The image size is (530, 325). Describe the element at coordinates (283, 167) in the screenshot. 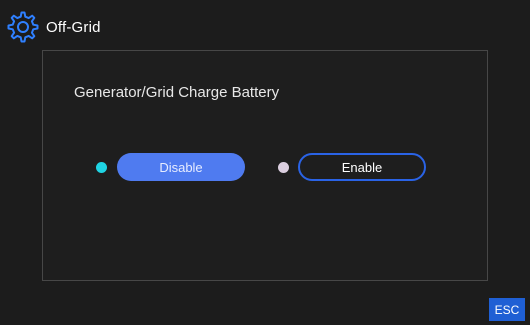

I see `enable-indicator-dot` at that location.